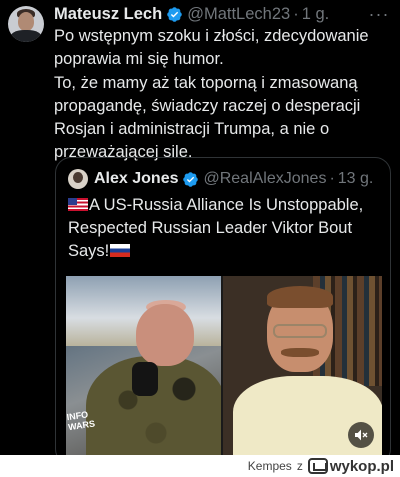 The height and width of the screenshot is (477, 400). I want to click on footer-connector: z, so click(299, 466).